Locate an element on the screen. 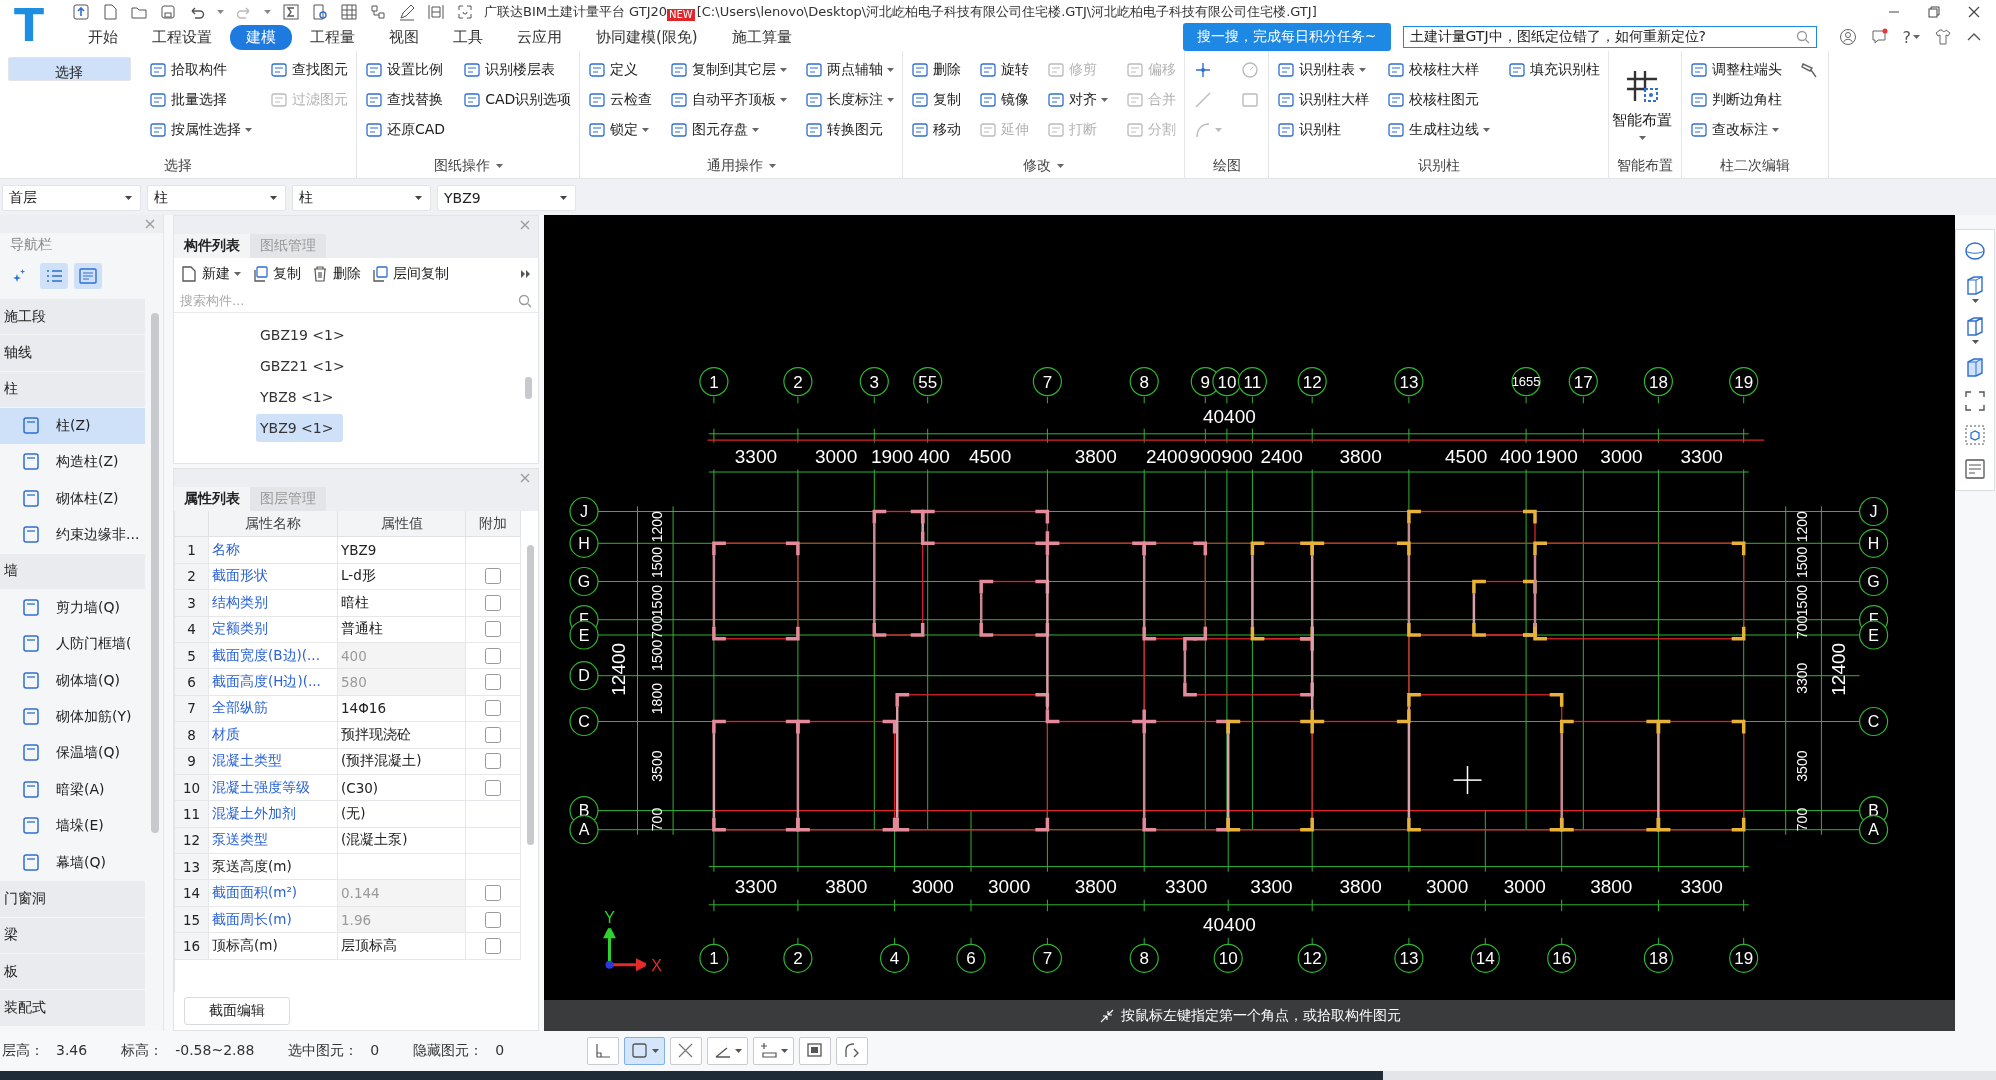  ribbon-button: 校核柱大样 is located at coordinates (1439, 70).